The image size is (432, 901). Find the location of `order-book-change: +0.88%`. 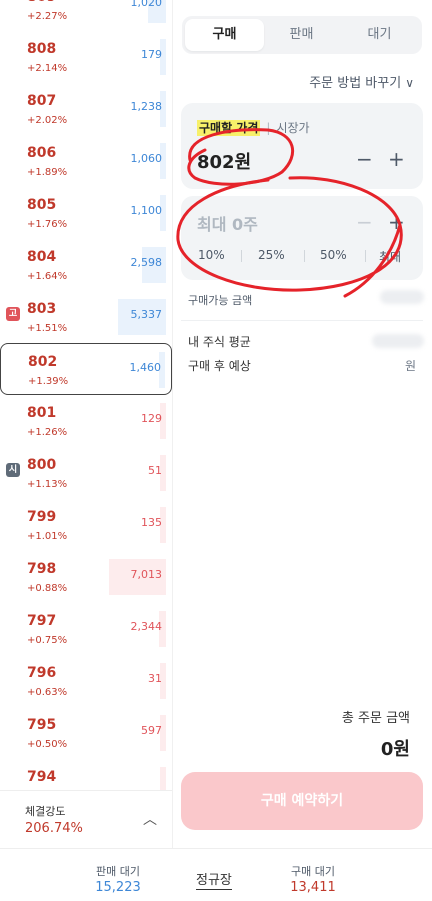

order-book-change: +0.88% is located at coordinates (47, 588).